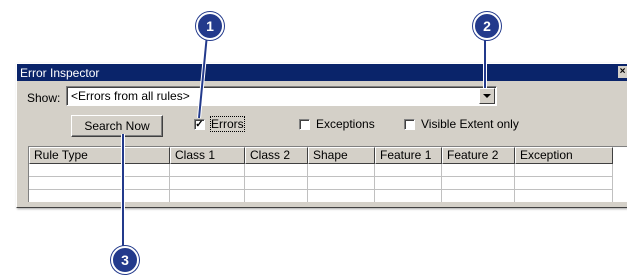 Image resolution: width=627 pixels, height=276 pixels. What do you see at coordinates (341, 155) in the screenshot?
I see `column-header-shape: Shape` at bounding box center [341, 155].